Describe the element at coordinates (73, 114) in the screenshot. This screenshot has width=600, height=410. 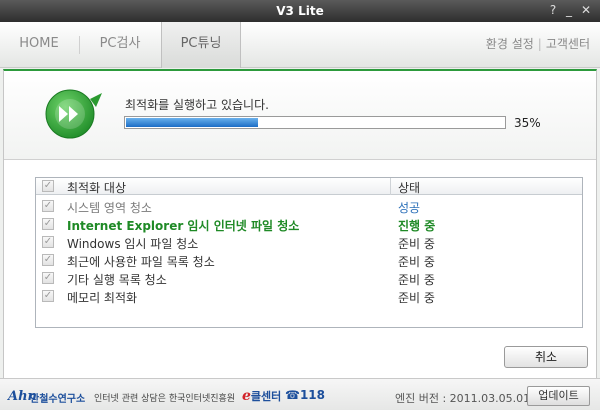
I see `fast-forward-icon` at that location.